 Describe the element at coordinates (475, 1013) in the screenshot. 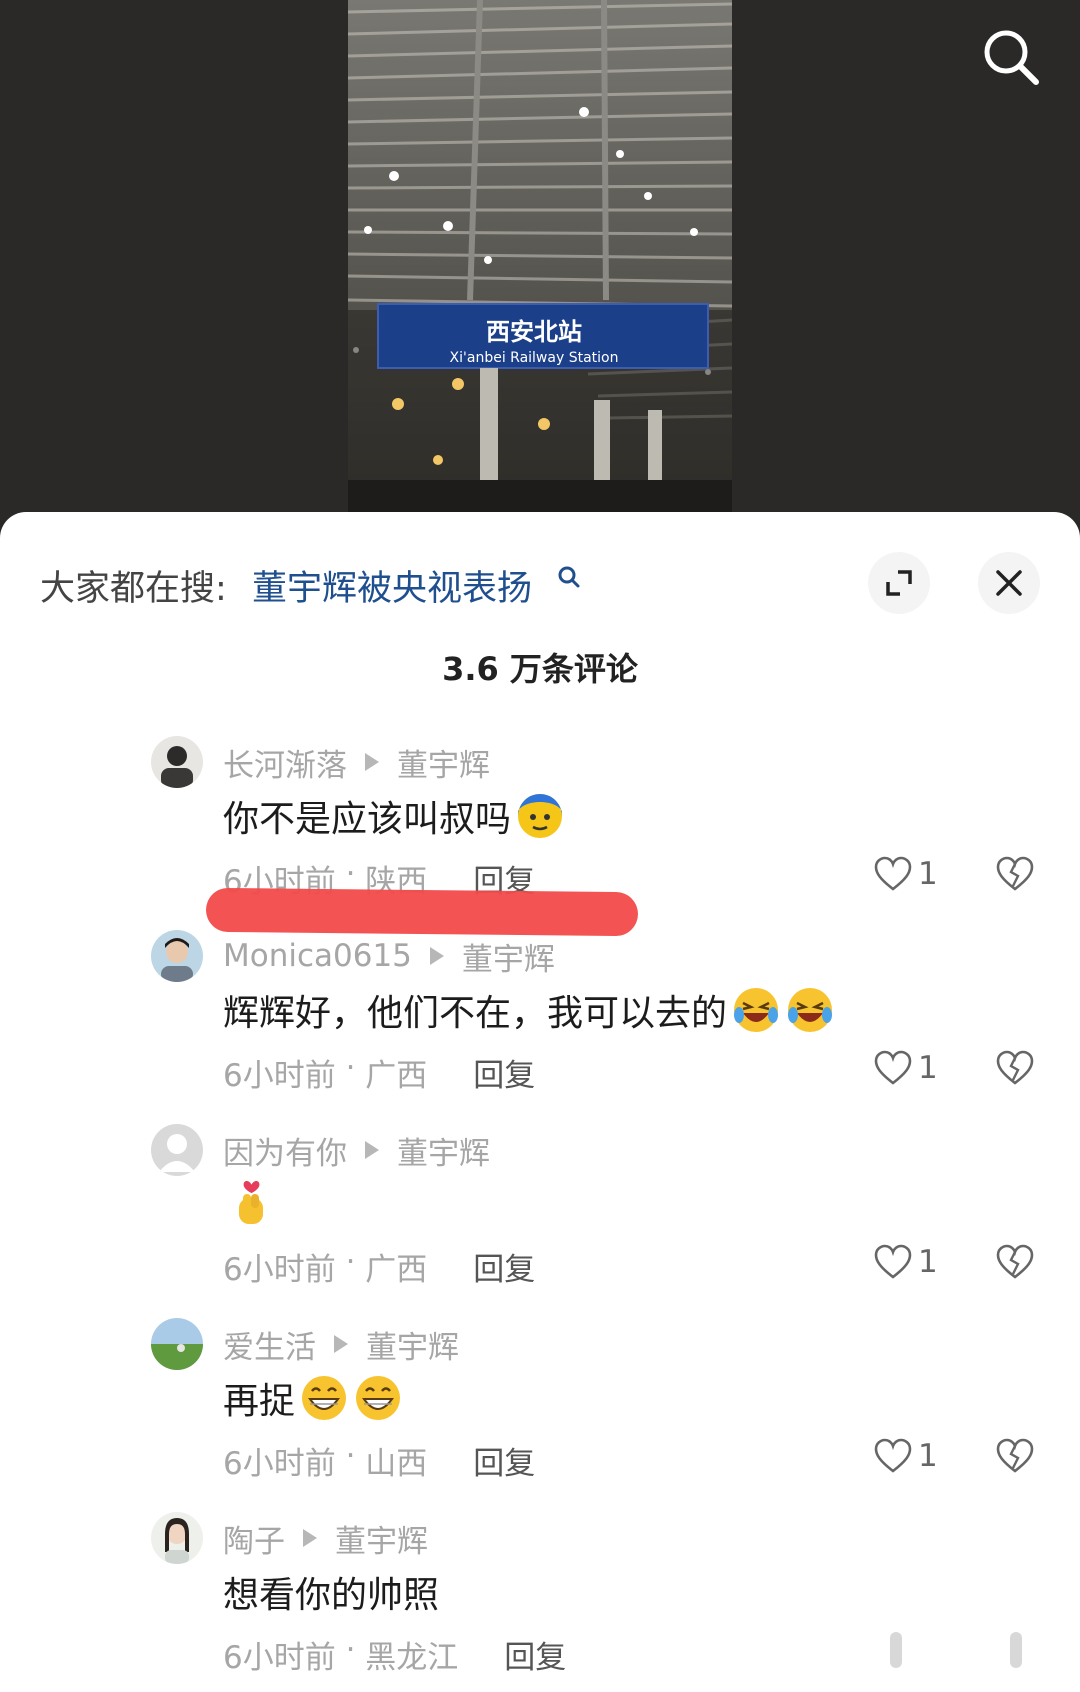

I see `comment-body: 辉辉好，他们不在，我可以去的` at that location.